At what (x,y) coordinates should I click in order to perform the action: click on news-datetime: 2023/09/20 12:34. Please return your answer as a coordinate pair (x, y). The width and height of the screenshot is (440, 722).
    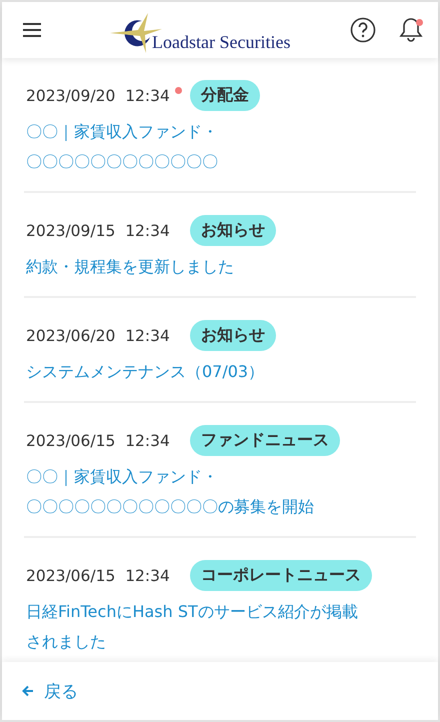
    Looking at the image, I should click on (104, 95).